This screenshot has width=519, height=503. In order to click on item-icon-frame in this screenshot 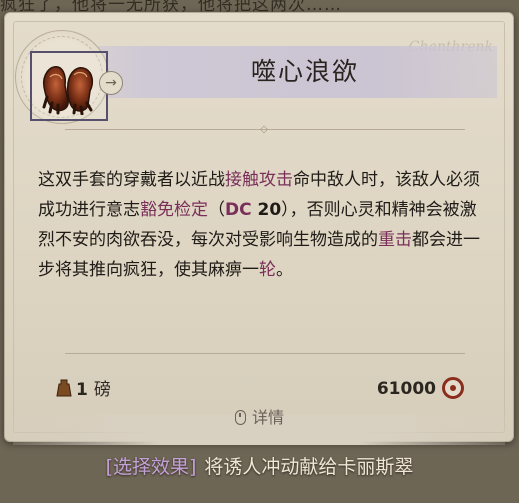, I will do `click(69, 86)`.